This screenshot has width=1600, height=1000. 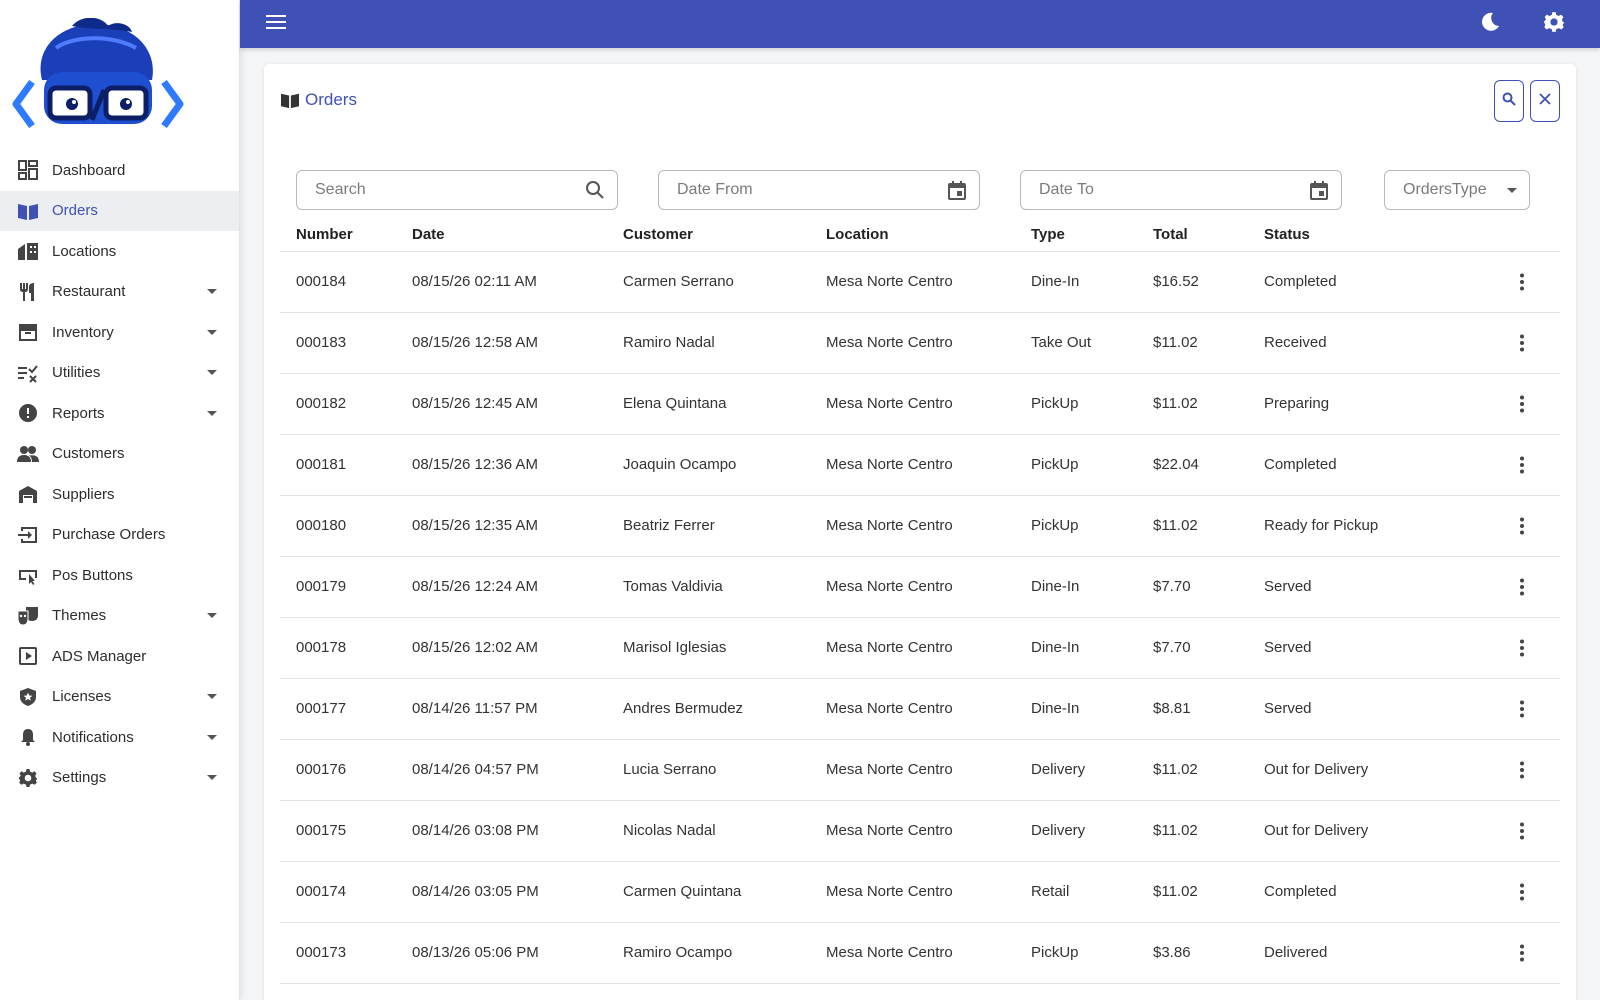 I want to click on sidebar-item-customers: Customers, so click(x=119, y=454).